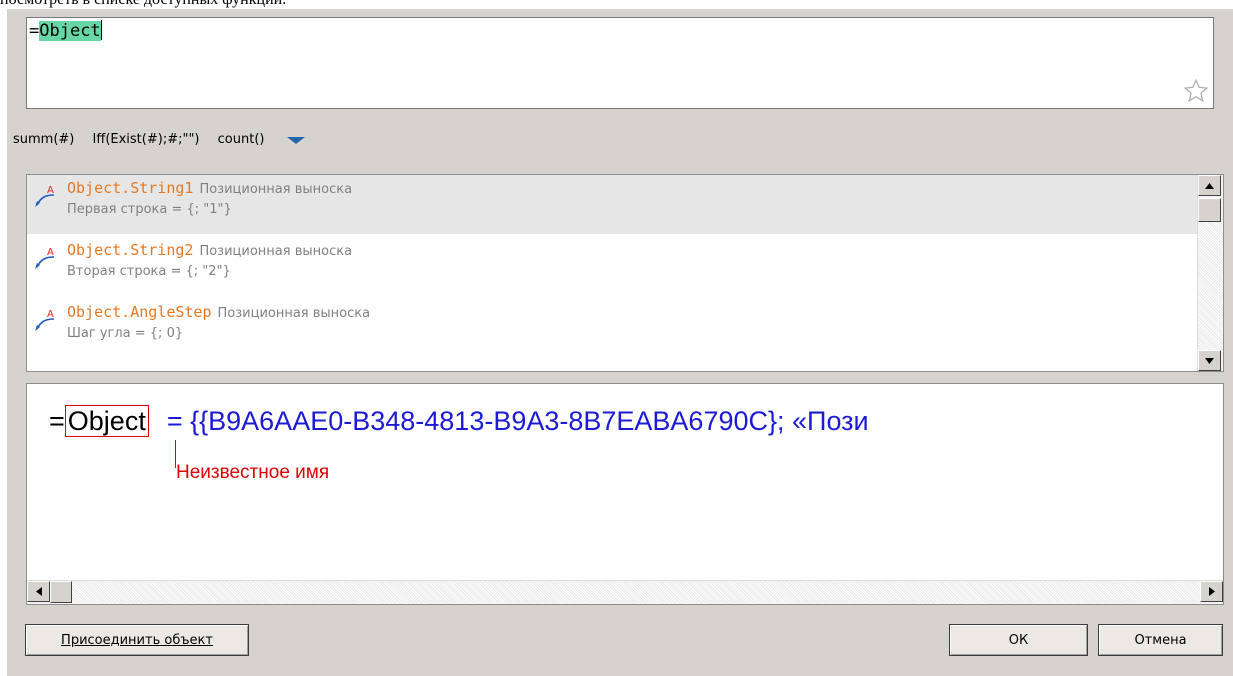 The image size is (1233, 676). Describe the element at coordinates (130, 250) in the screenshot. I see `item-name: Object.String2` at that location.